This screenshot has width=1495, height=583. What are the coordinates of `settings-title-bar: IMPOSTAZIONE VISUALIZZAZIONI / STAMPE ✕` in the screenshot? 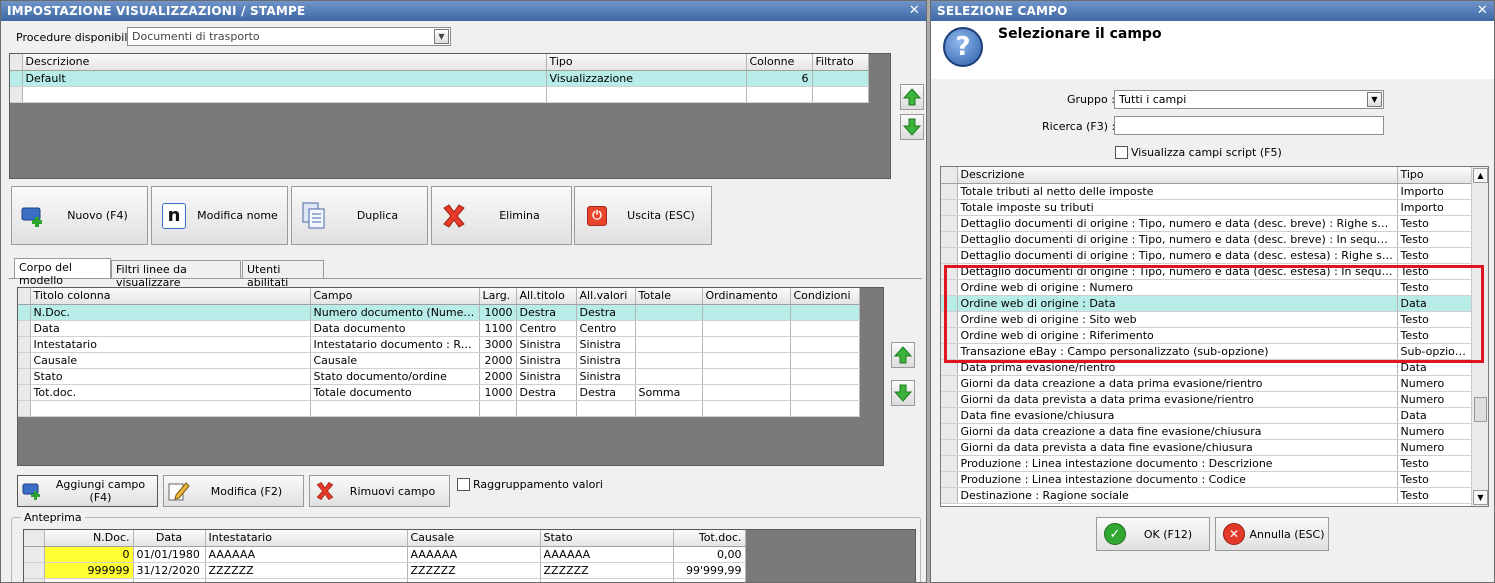 It's located at (463, 11).